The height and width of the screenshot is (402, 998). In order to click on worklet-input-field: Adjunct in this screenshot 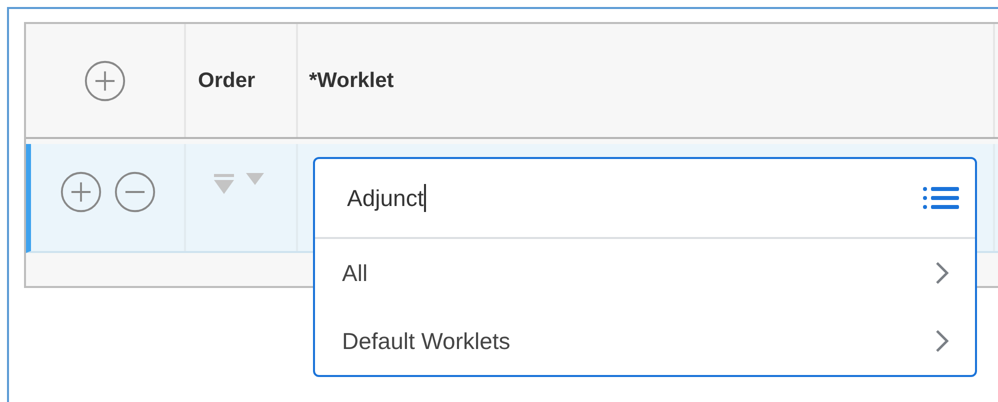, I will do `click(645, 199)`.